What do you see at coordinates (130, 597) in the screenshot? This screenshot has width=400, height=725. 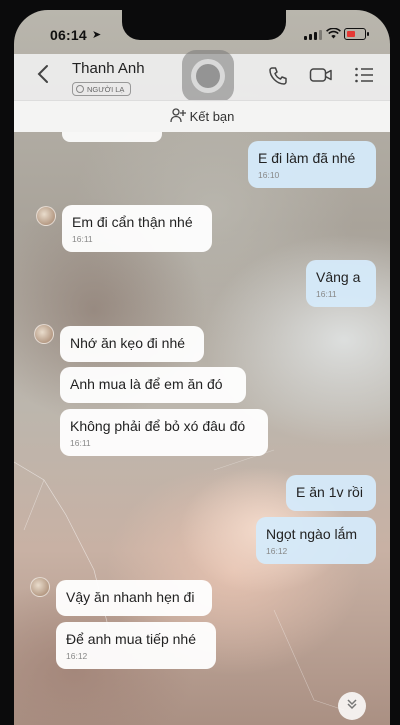 I see `message-text: Vậy ăn nhanh hẹn đi` at bounding box center [130, 597].